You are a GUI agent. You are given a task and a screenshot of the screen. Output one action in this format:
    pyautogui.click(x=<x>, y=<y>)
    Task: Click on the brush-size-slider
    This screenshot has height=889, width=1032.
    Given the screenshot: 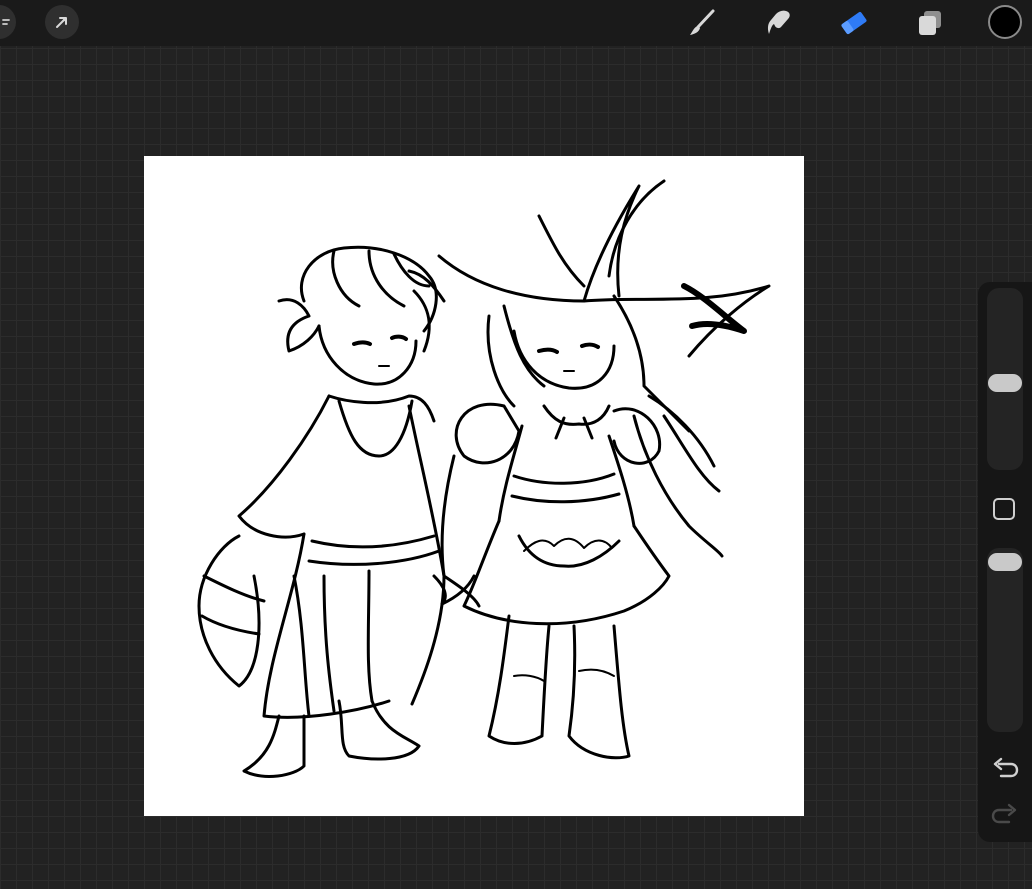 What is the action you would take?
    pyautogui.click(x=1005, y=379)
    